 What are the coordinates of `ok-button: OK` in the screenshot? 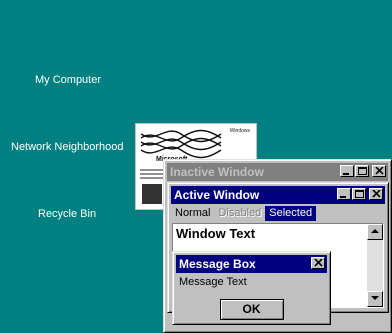 It's located at (251, 309).